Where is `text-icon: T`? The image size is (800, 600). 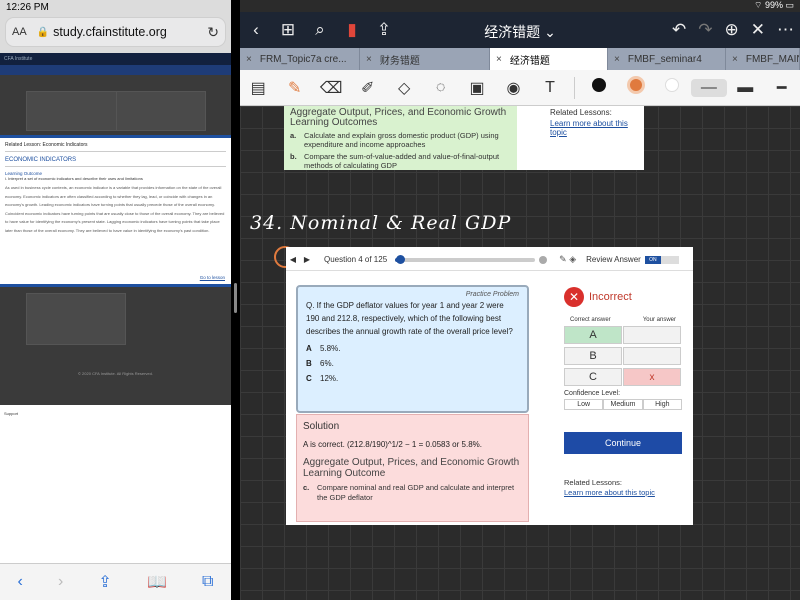 text-icon: T is located at coordinates (550, 88).